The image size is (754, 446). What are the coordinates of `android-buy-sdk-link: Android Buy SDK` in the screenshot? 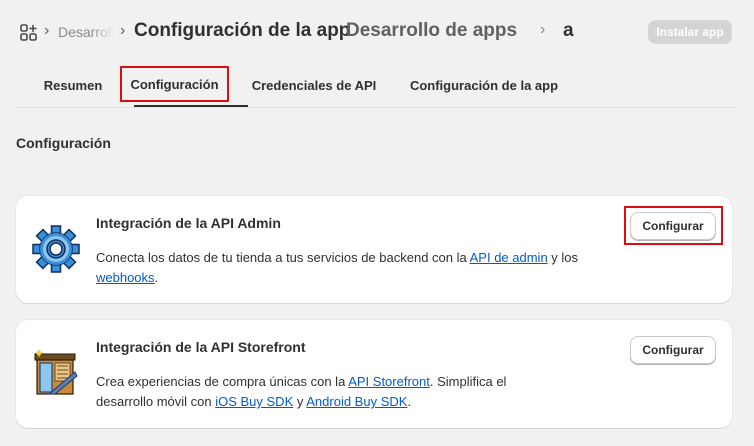 It's located at (356, 401).